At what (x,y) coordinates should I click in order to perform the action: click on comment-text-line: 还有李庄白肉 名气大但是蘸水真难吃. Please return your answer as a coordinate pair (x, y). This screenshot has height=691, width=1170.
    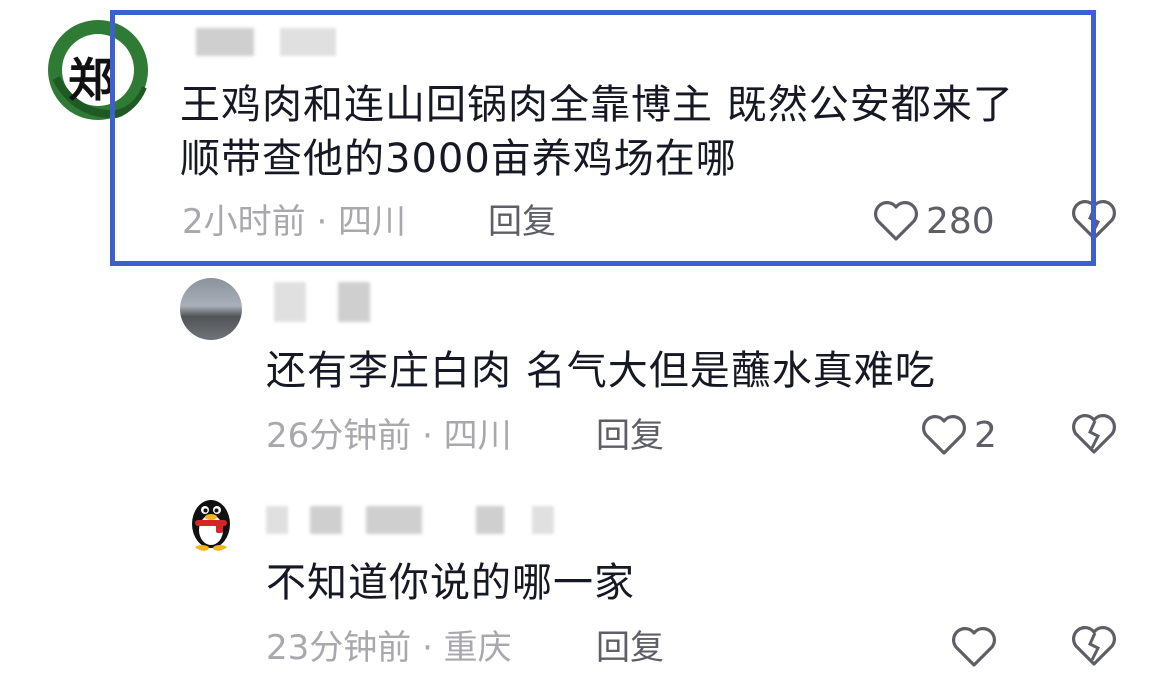
    Looking at the image, I should click on (601, 371).